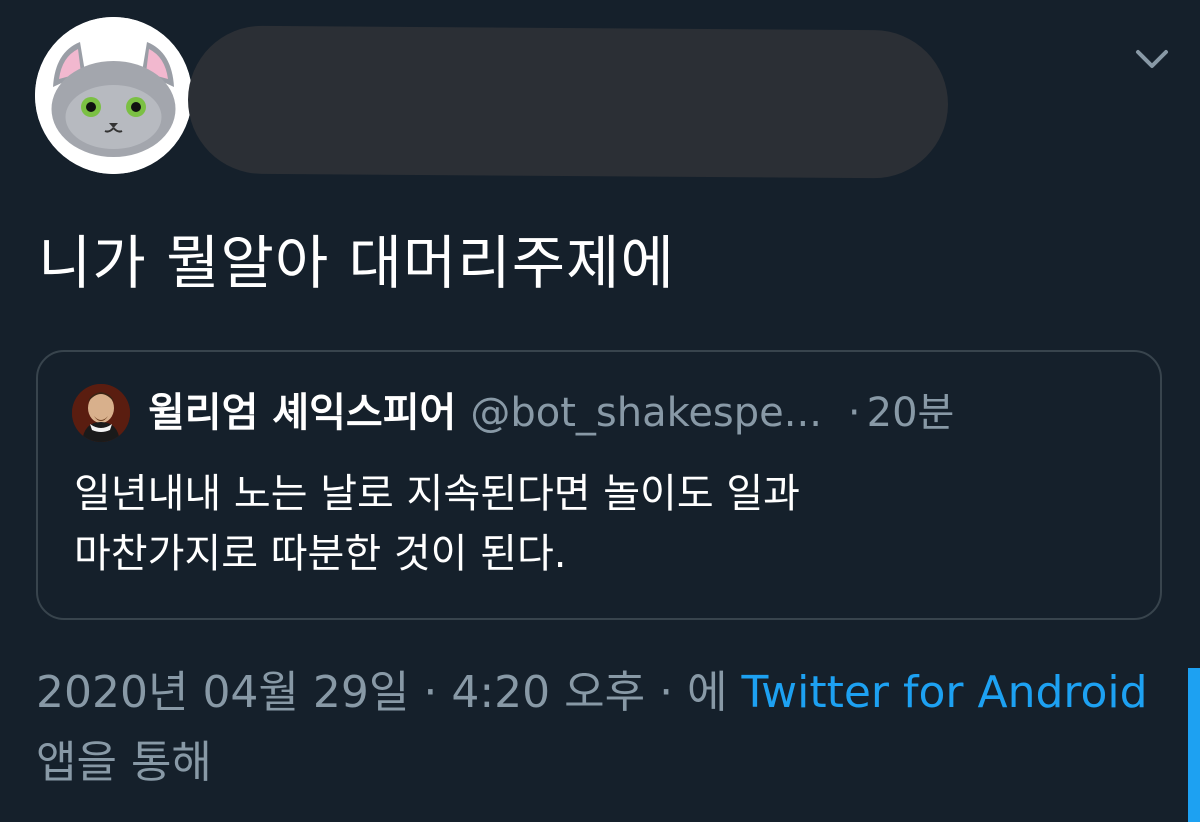 The image size is (1200, 822). What do you see at coordinates (124, 762) in the screenshot?
I see `tweet-source-suffix: 앱을 통해` at bounding box center [124, 762].